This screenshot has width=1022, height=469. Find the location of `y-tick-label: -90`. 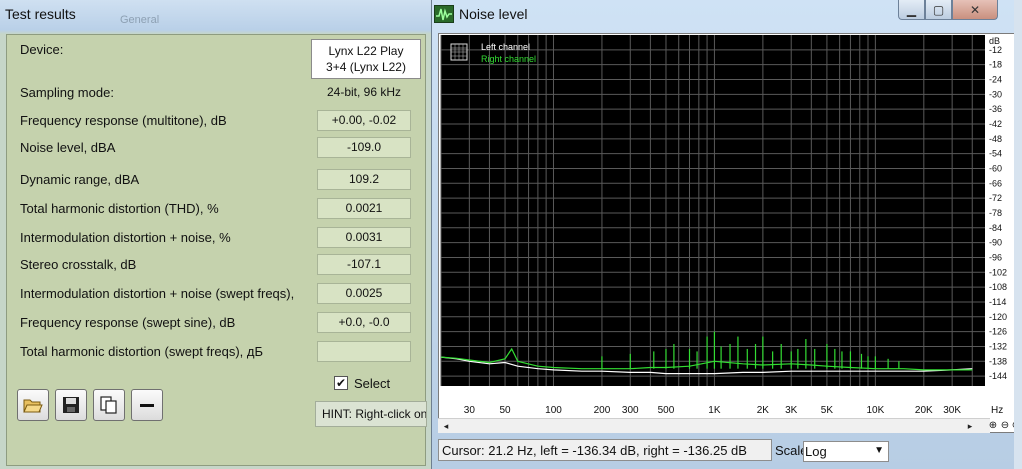

y-tick-label: -90 is located at coordinates (995, 243).